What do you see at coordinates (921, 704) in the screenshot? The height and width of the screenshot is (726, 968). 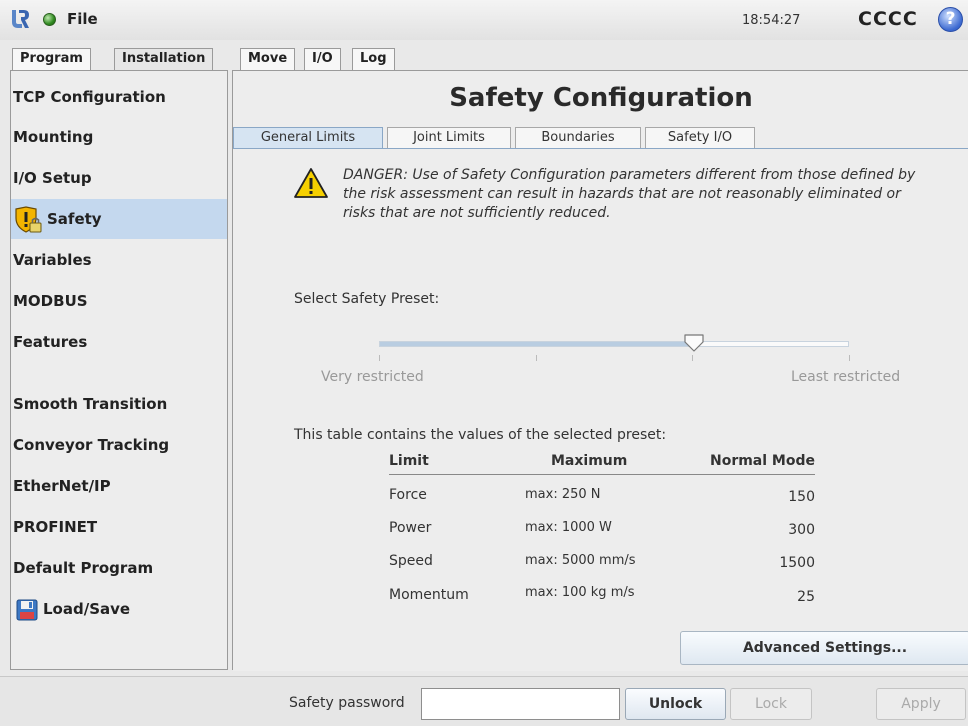 I see `apply-button: Apply` at bounding box center [921, 704].